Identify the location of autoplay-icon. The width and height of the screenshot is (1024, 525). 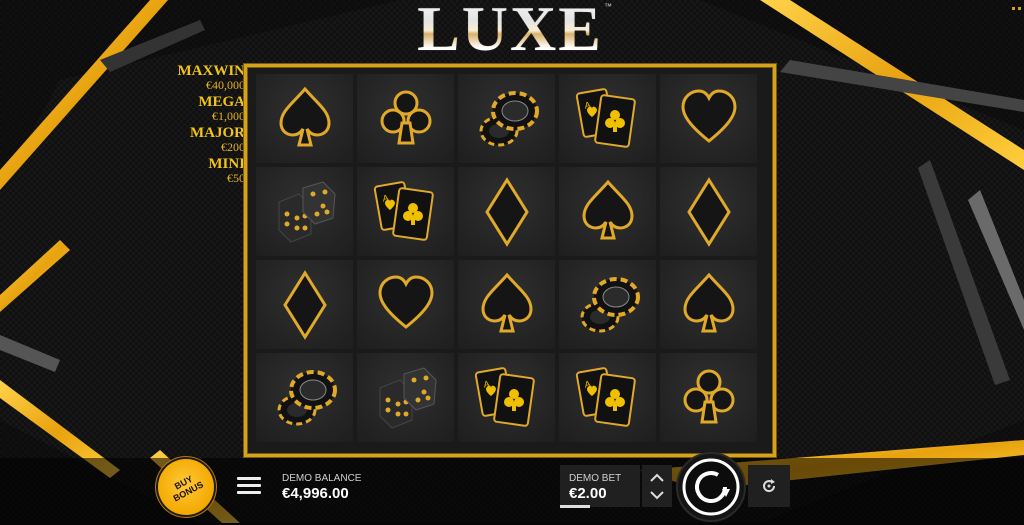
(769, 486).